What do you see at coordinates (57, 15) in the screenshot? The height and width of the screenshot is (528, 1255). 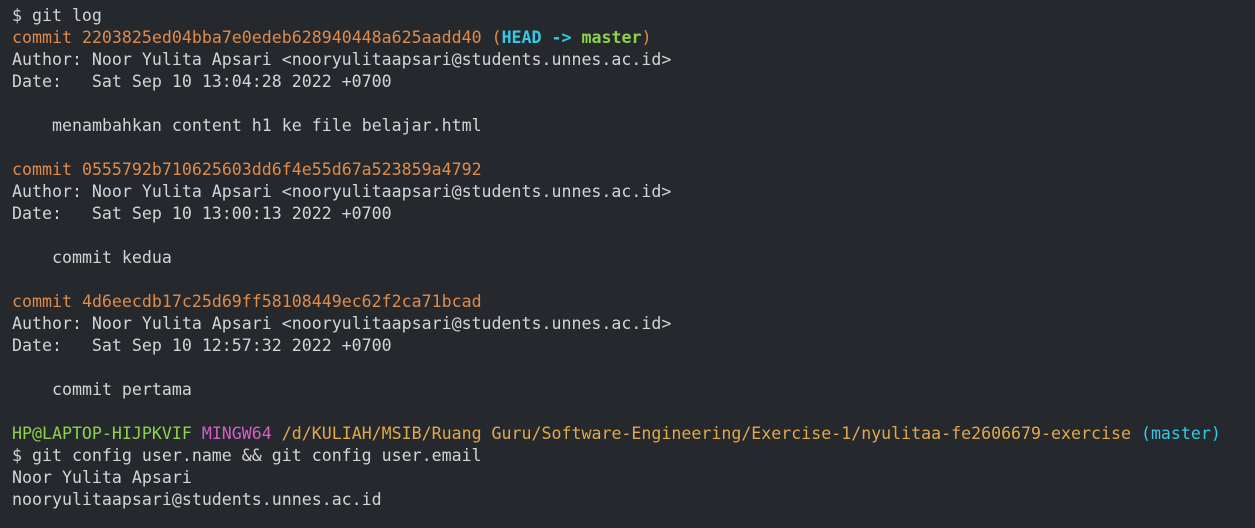 I see `command-text: $ git log` at bounding box center [57, 15].